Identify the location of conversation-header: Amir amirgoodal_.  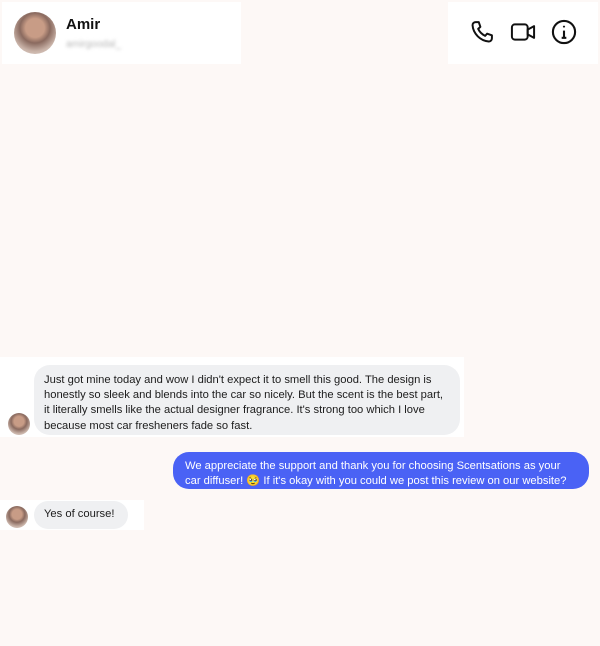
(121, 33).